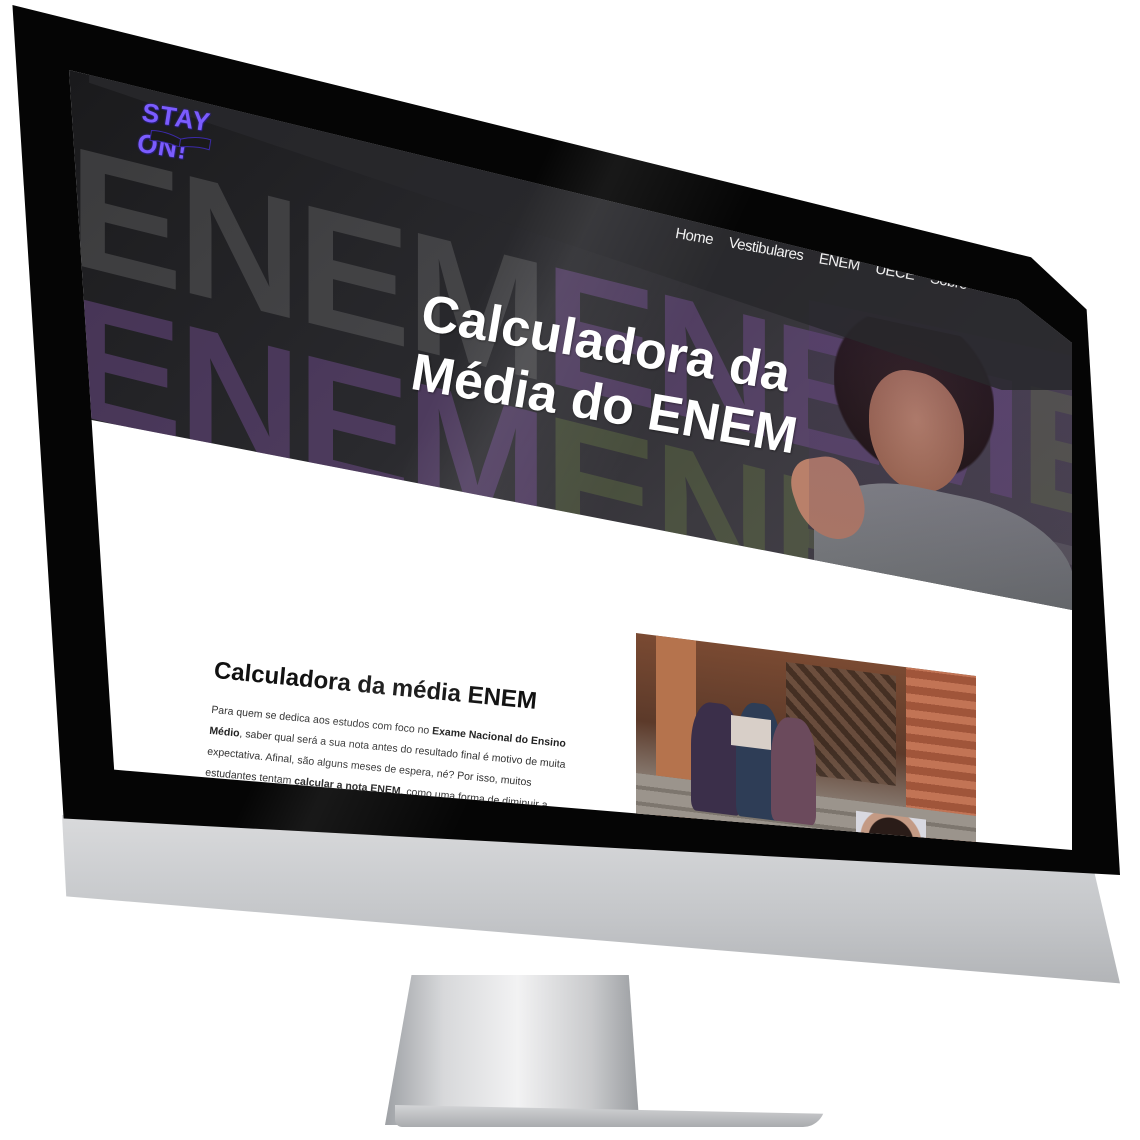  What do you see at coordinates (512, 1050) in the screenshot?
I see `monitor-stand` at bounding box center [512, 1050].